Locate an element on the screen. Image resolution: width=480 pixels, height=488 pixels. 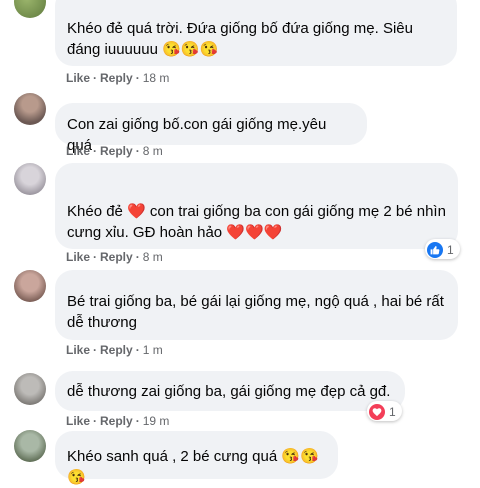
comment-actions: Like · Reply · 18 m is located at coordinates (117, 78).